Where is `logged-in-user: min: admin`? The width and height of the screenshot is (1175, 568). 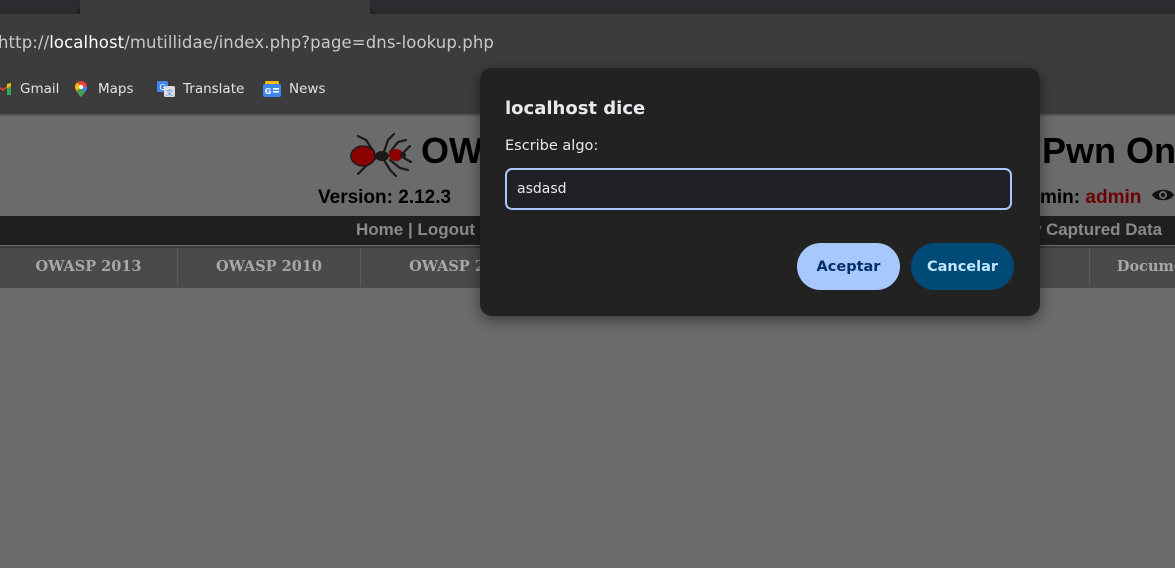
logged-in-user: min: admin is located at coordinates (1107, 198).